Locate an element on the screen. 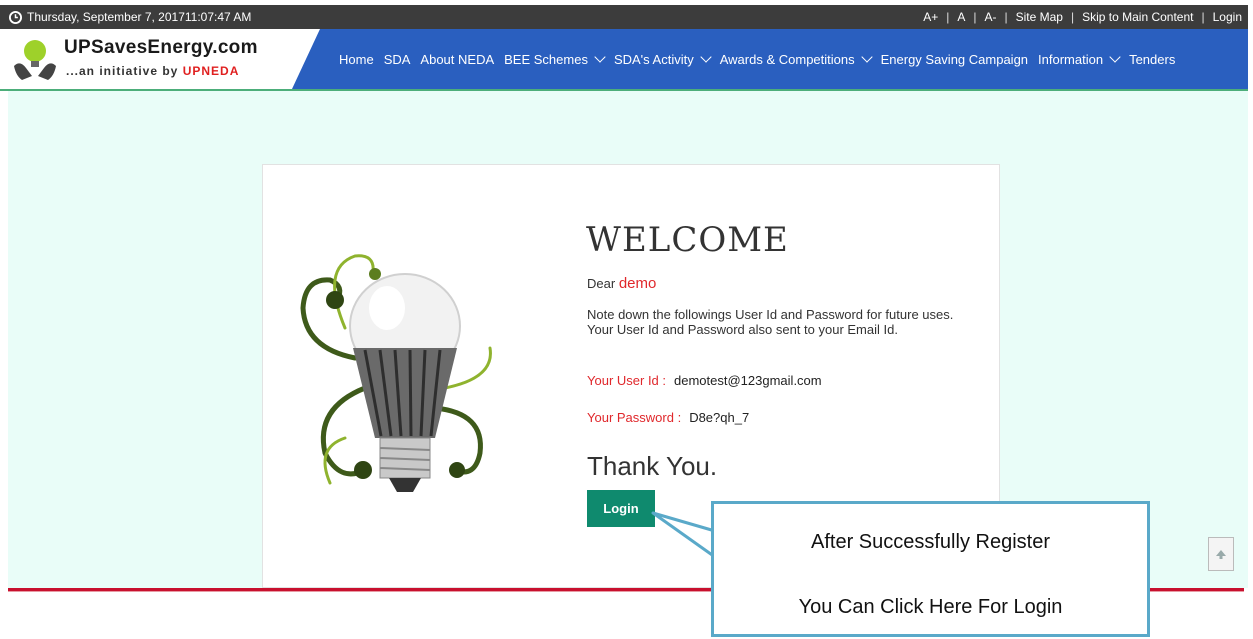 The width and height of the screenshot is (1253, 639). nav-item-label: SDA is located at coordinates (397, 59).